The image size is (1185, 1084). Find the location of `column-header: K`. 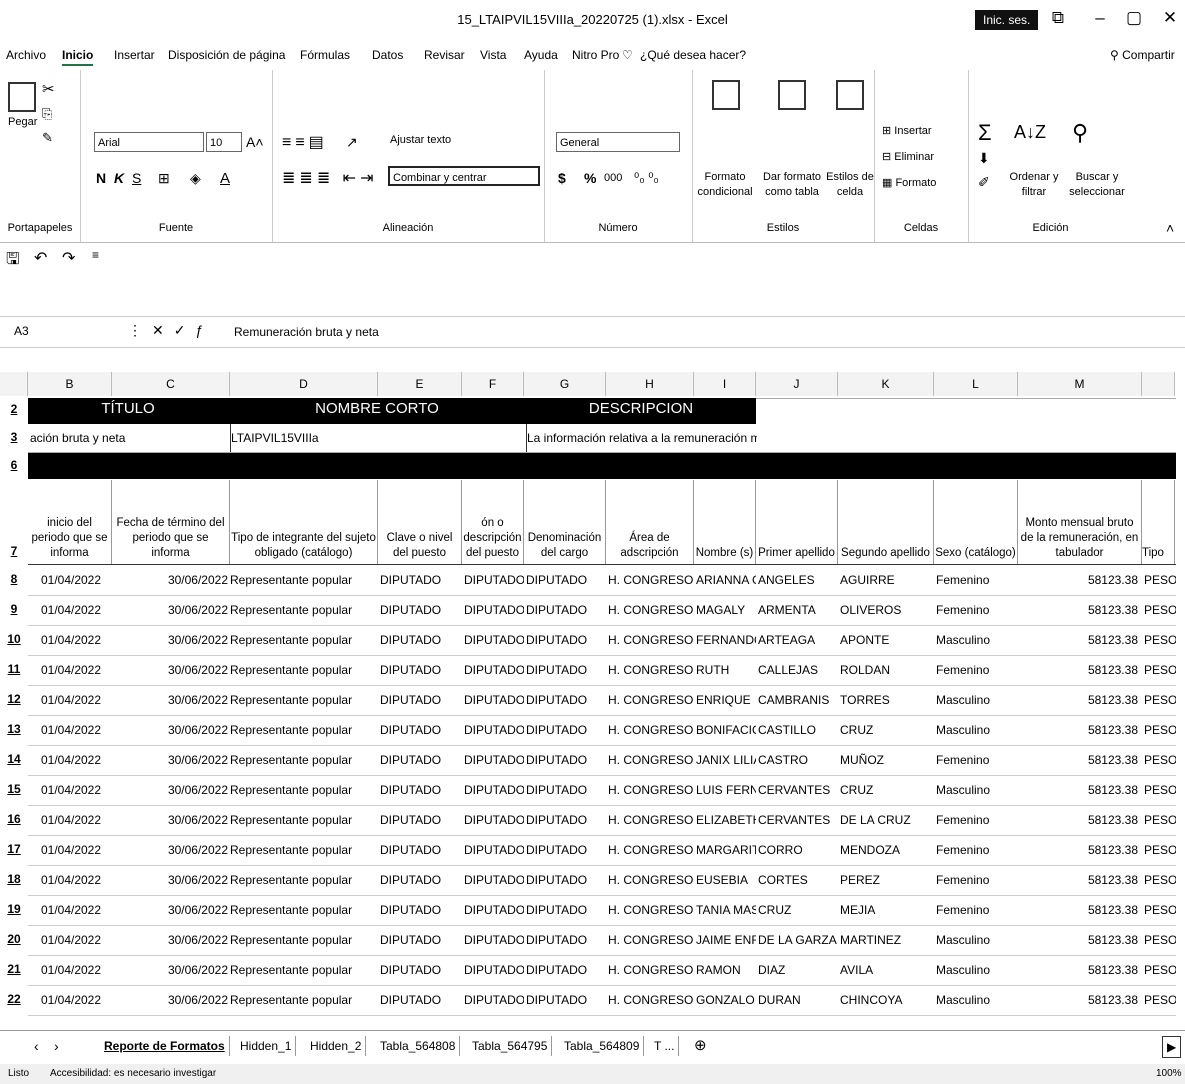

column-header: K is located at coordinates (886, 384).